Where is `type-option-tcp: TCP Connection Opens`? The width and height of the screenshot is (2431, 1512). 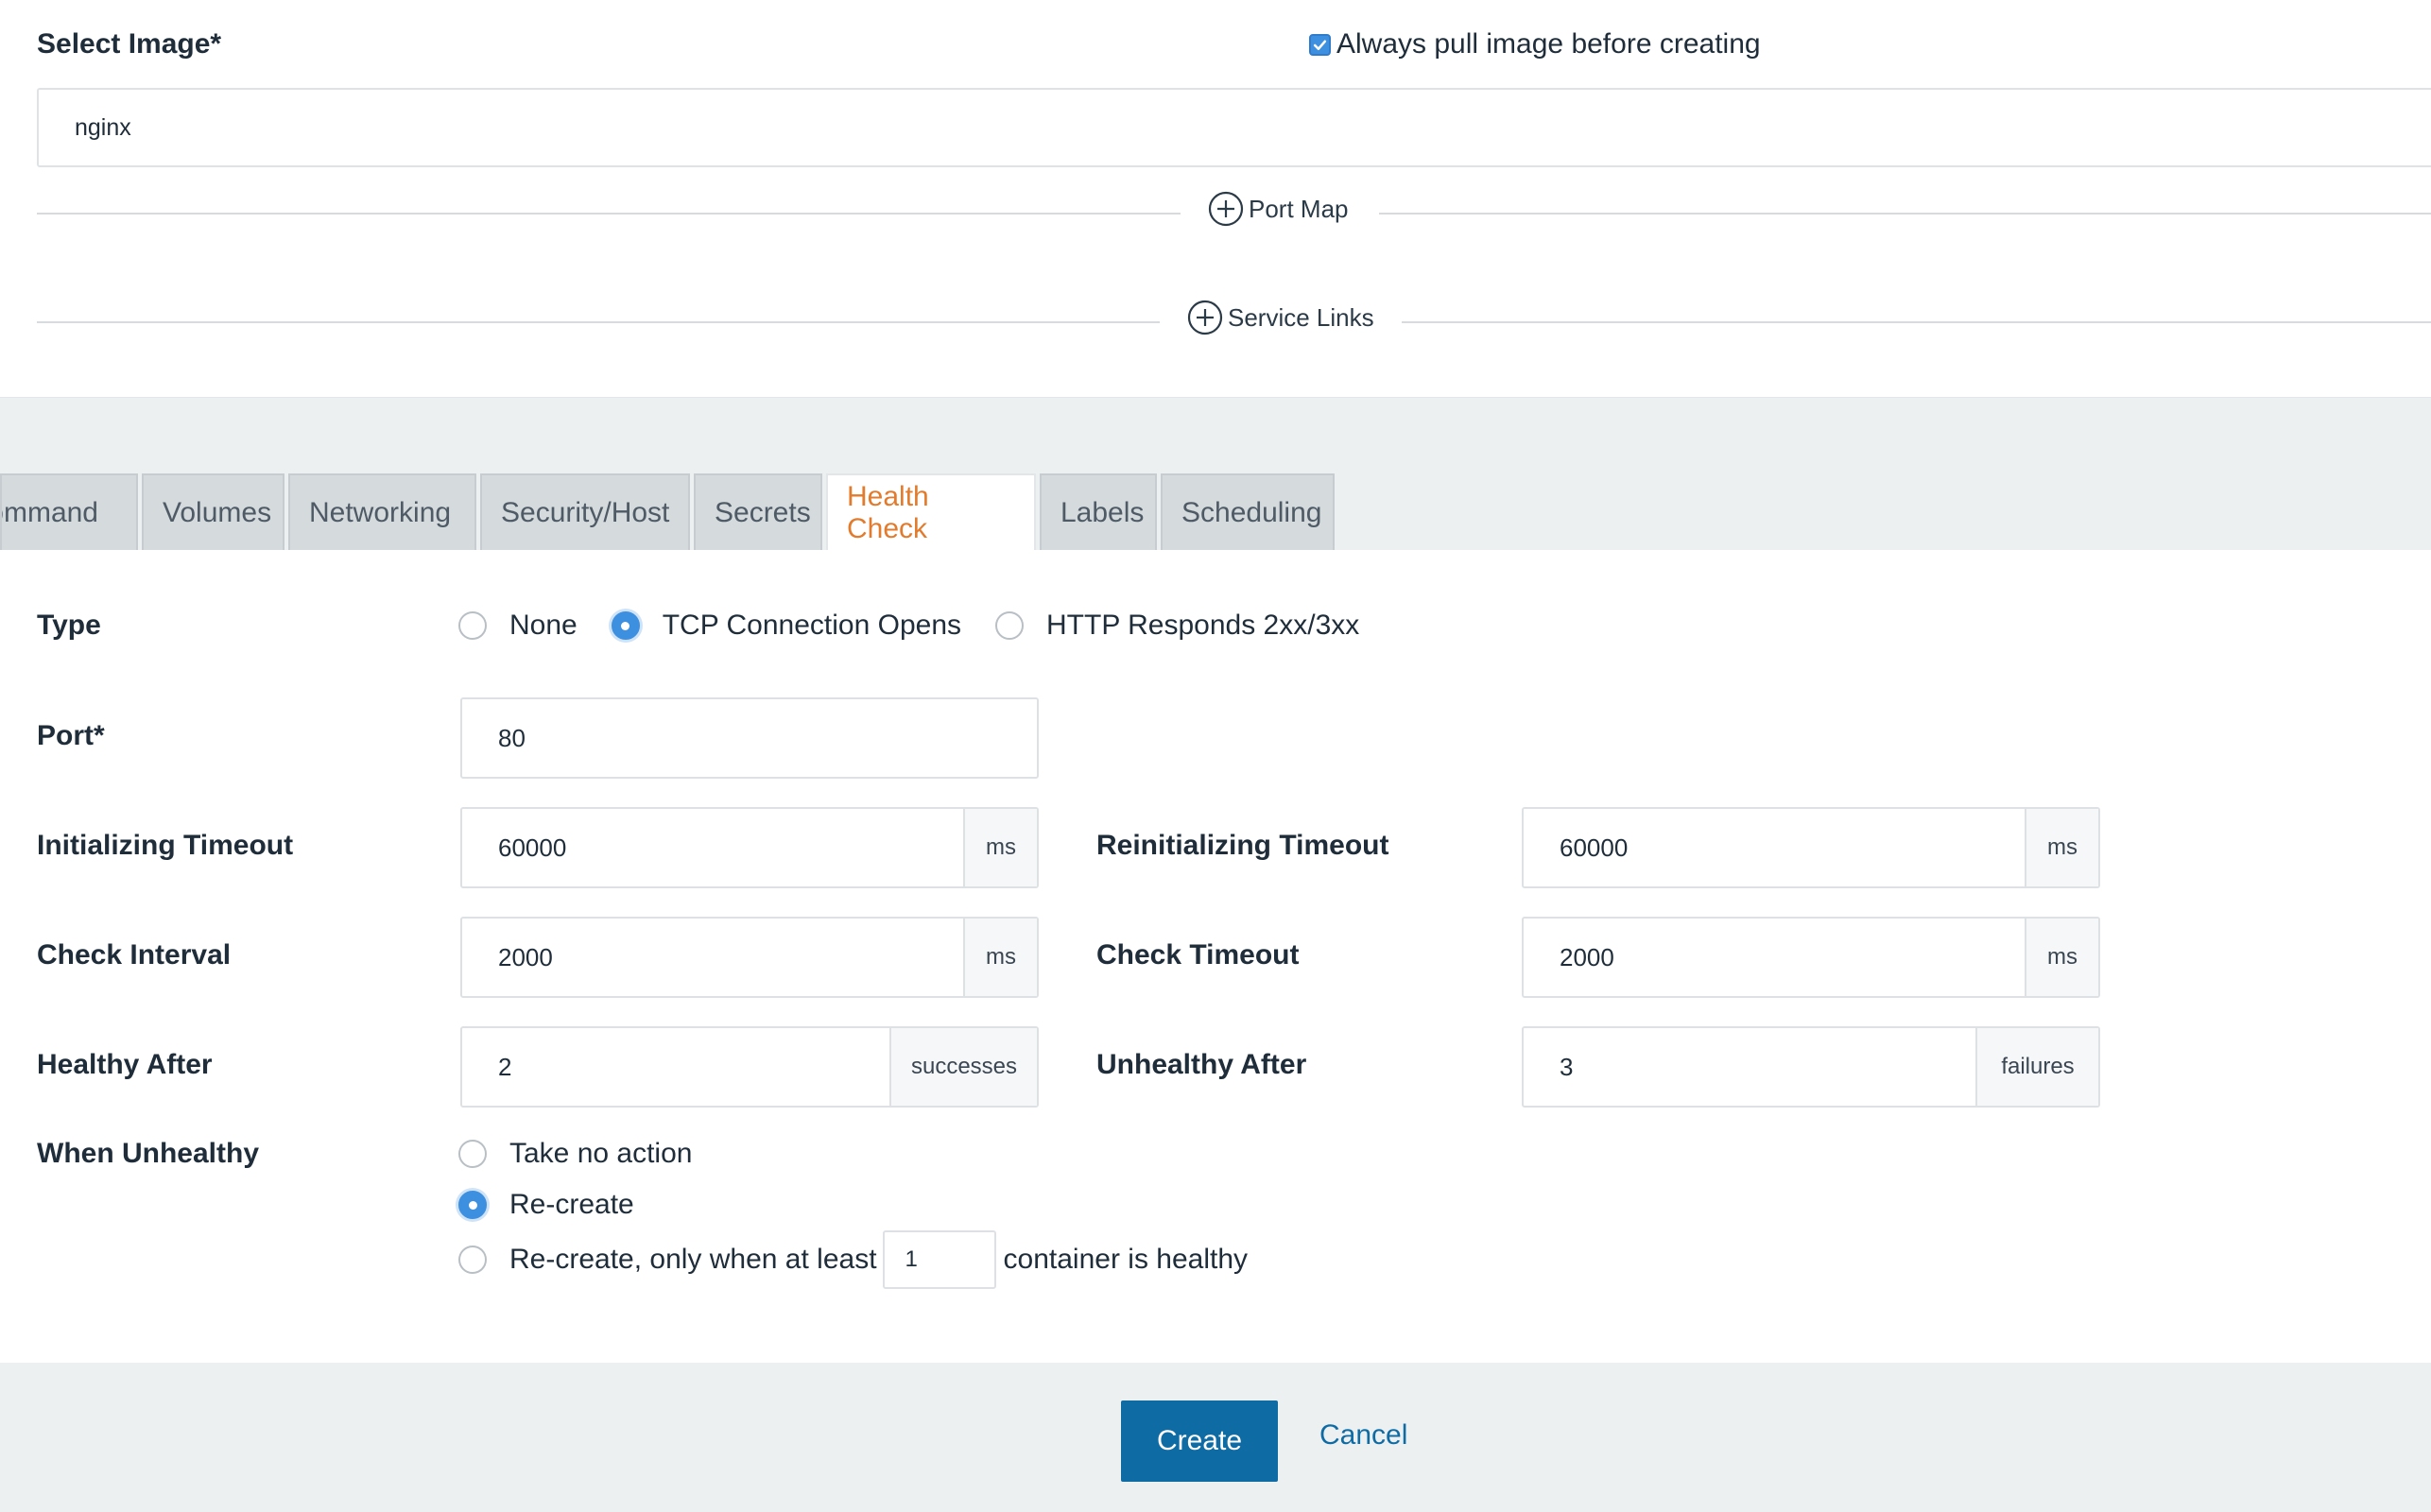 type-option-tcp: TCP Connection Opens is located at coordinates (786, 626).